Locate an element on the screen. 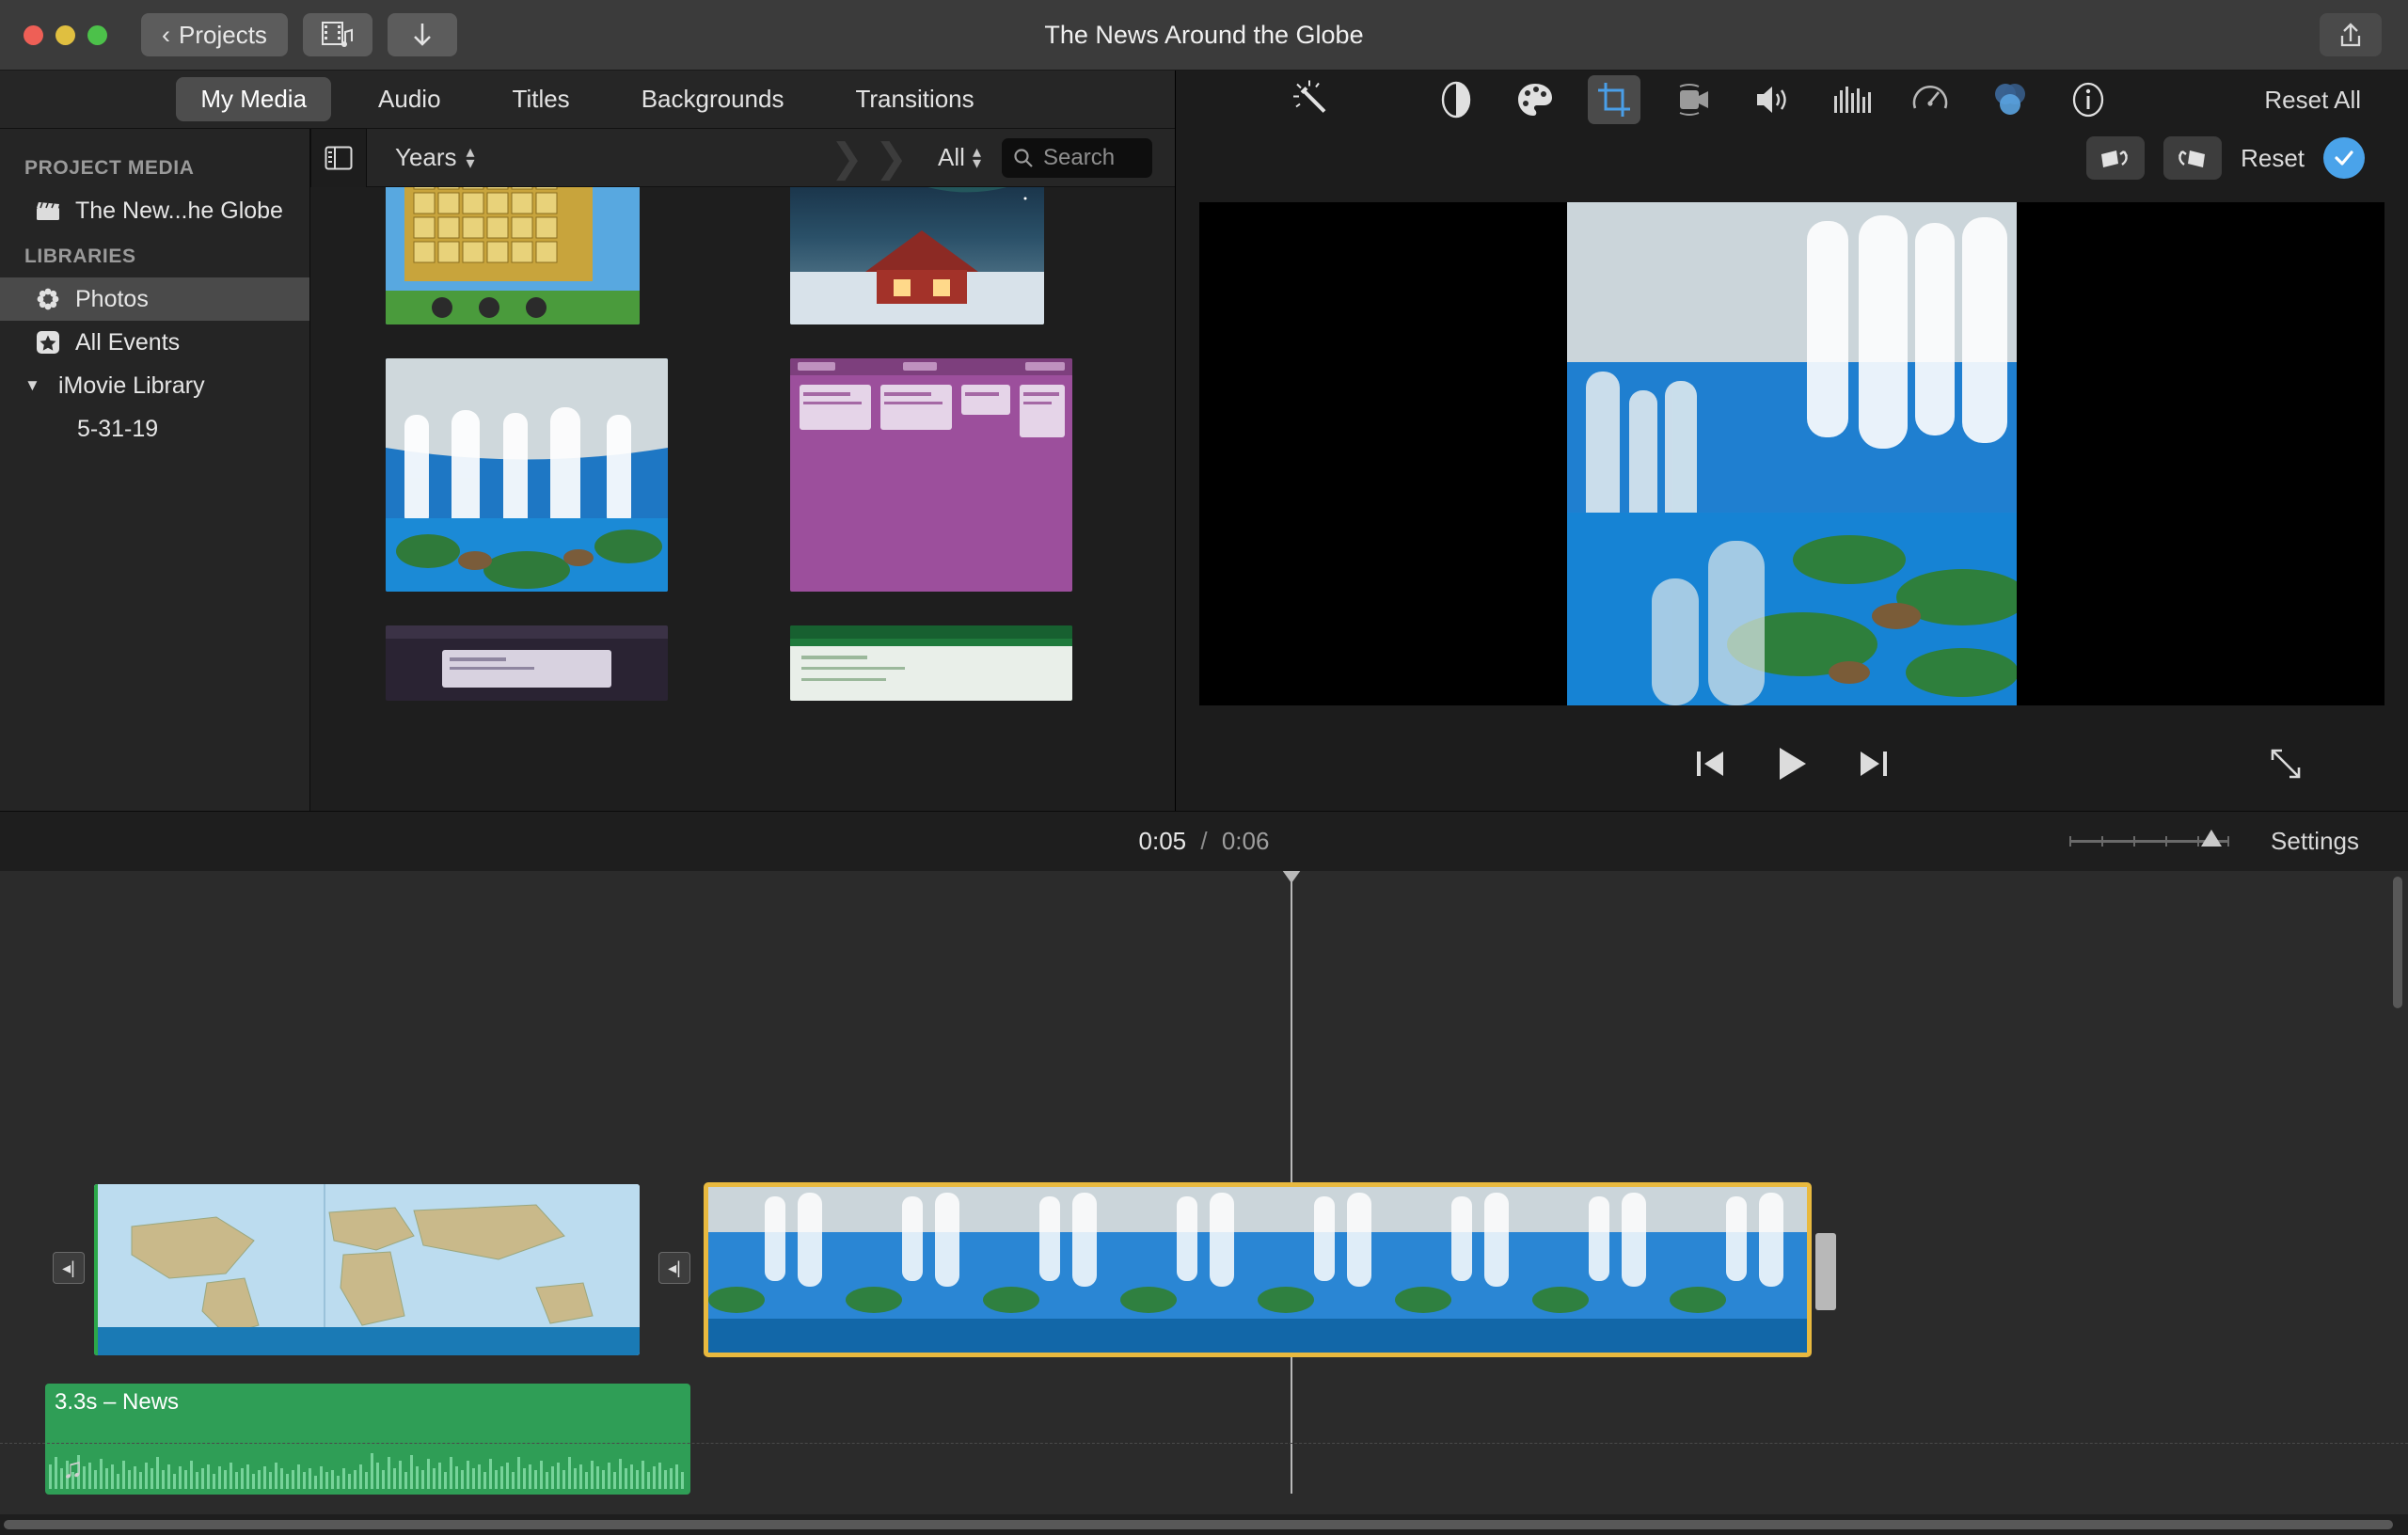 This screenshot has height=1535, width=2408. timecode-display: 0:05 / 0:06 is located at coordinates (1204, 841).